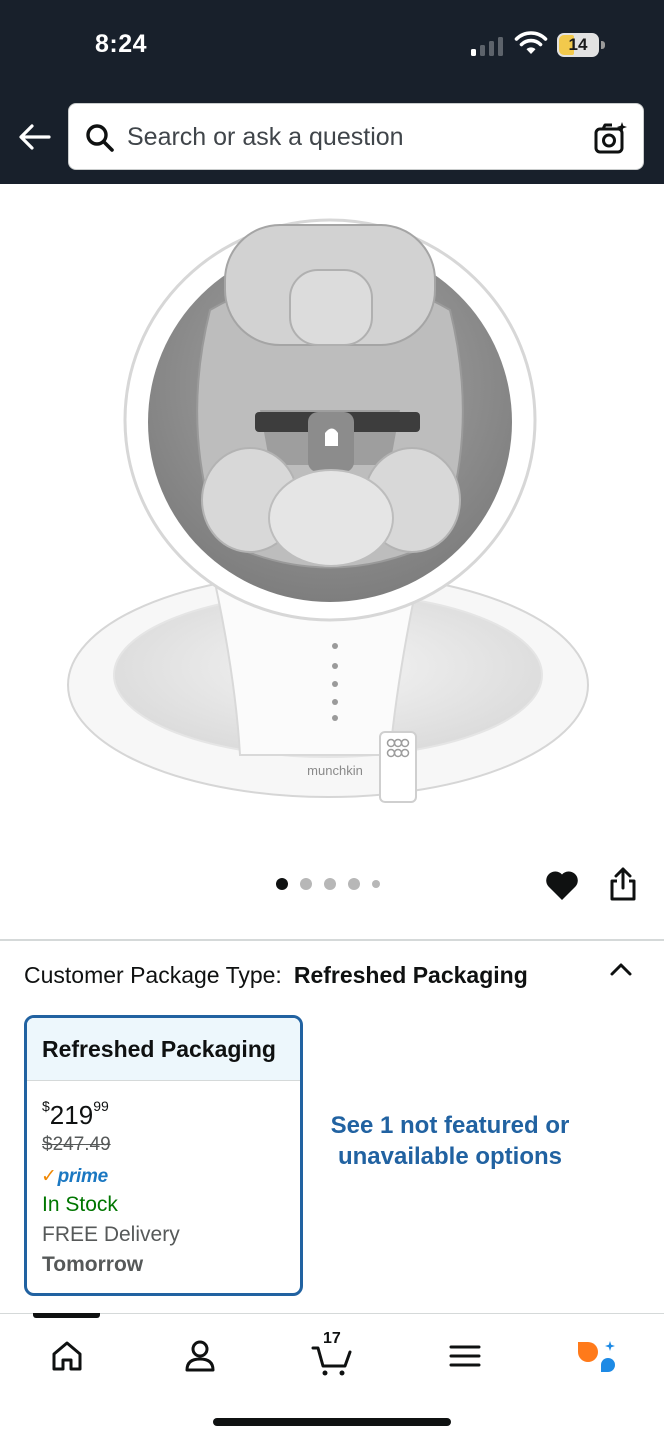 The height and width of the screenshot is (1440, 664). Describe the element at coordinates (410, 975) in the screenshot. I see `variant-selected-value: Refreshed Packaging` at that location.